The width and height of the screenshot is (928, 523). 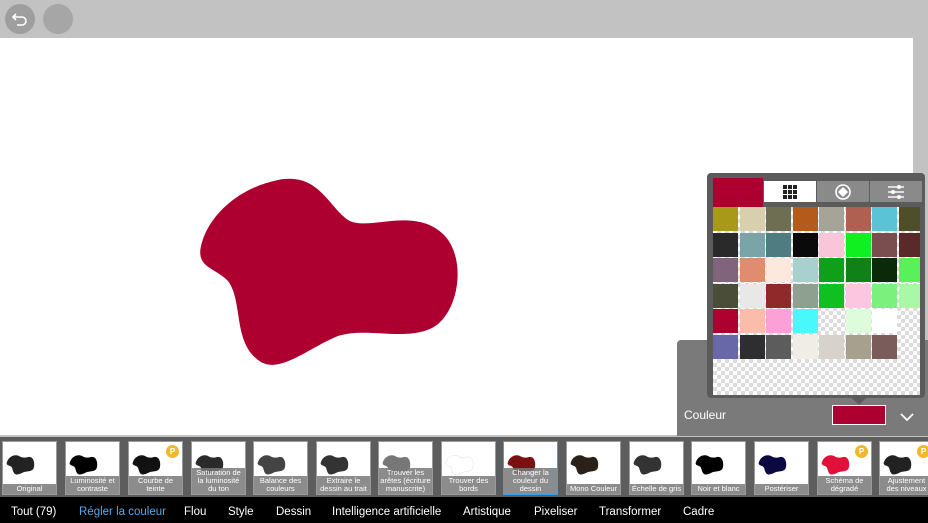 I want to click on filter-label: Luminosité et contraste, so click(x=92, y=485).